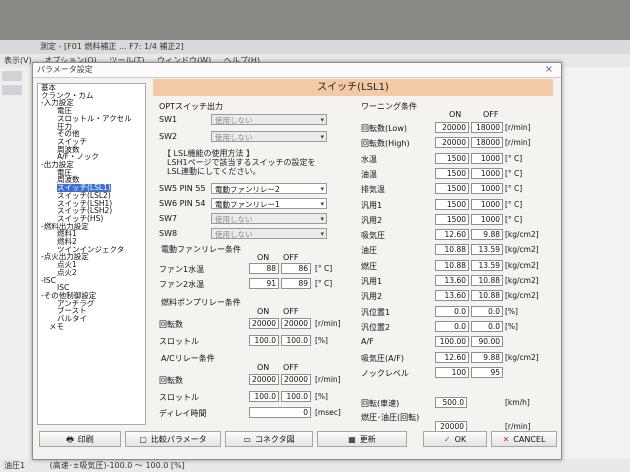 The height and width of the screenshot is (472, 630). Describe the element at coordinates (234, 137) in the screenshot. I see `sw2-value: 使用しない` at that location.